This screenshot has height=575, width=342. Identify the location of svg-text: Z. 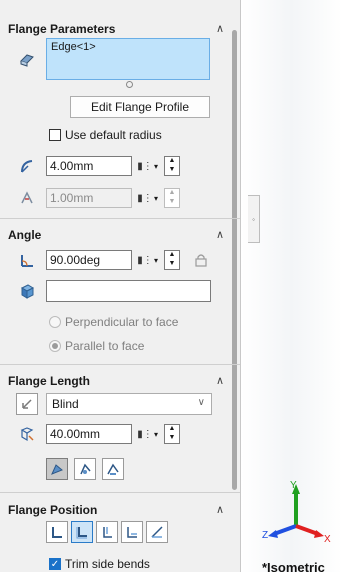
(265, 535).